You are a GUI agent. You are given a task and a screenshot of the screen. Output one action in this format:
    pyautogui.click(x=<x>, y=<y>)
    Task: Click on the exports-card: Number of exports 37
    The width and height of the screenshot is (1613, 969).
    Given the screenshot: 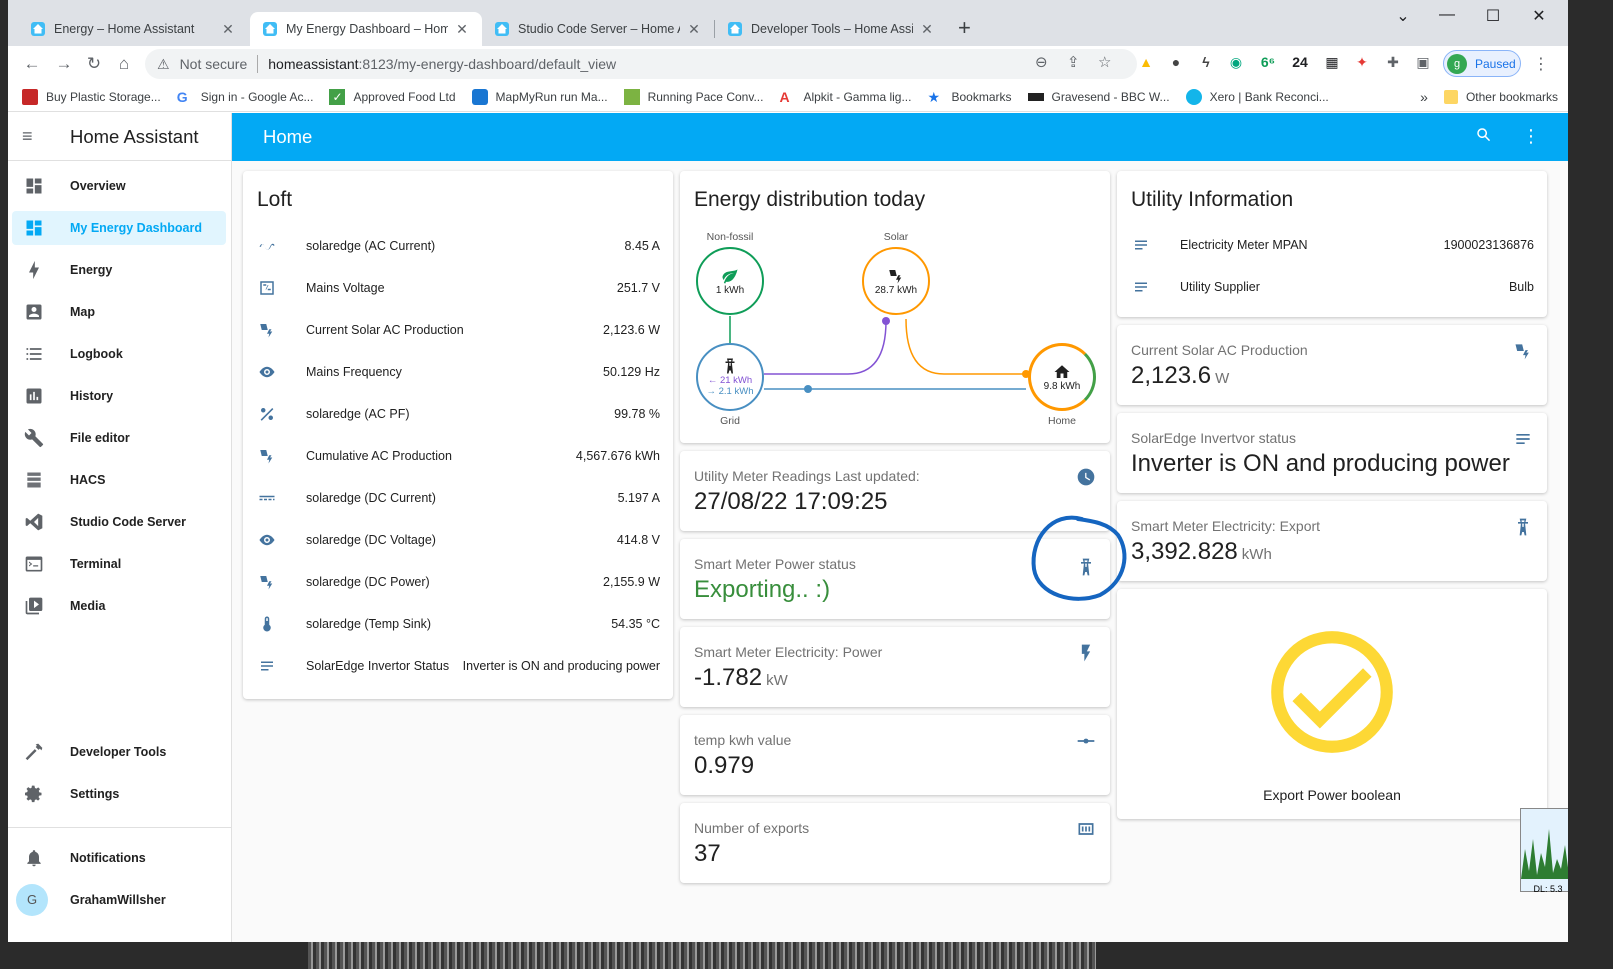 What is the action you would take?
    pyautogui.click(x=895, y=843)
    